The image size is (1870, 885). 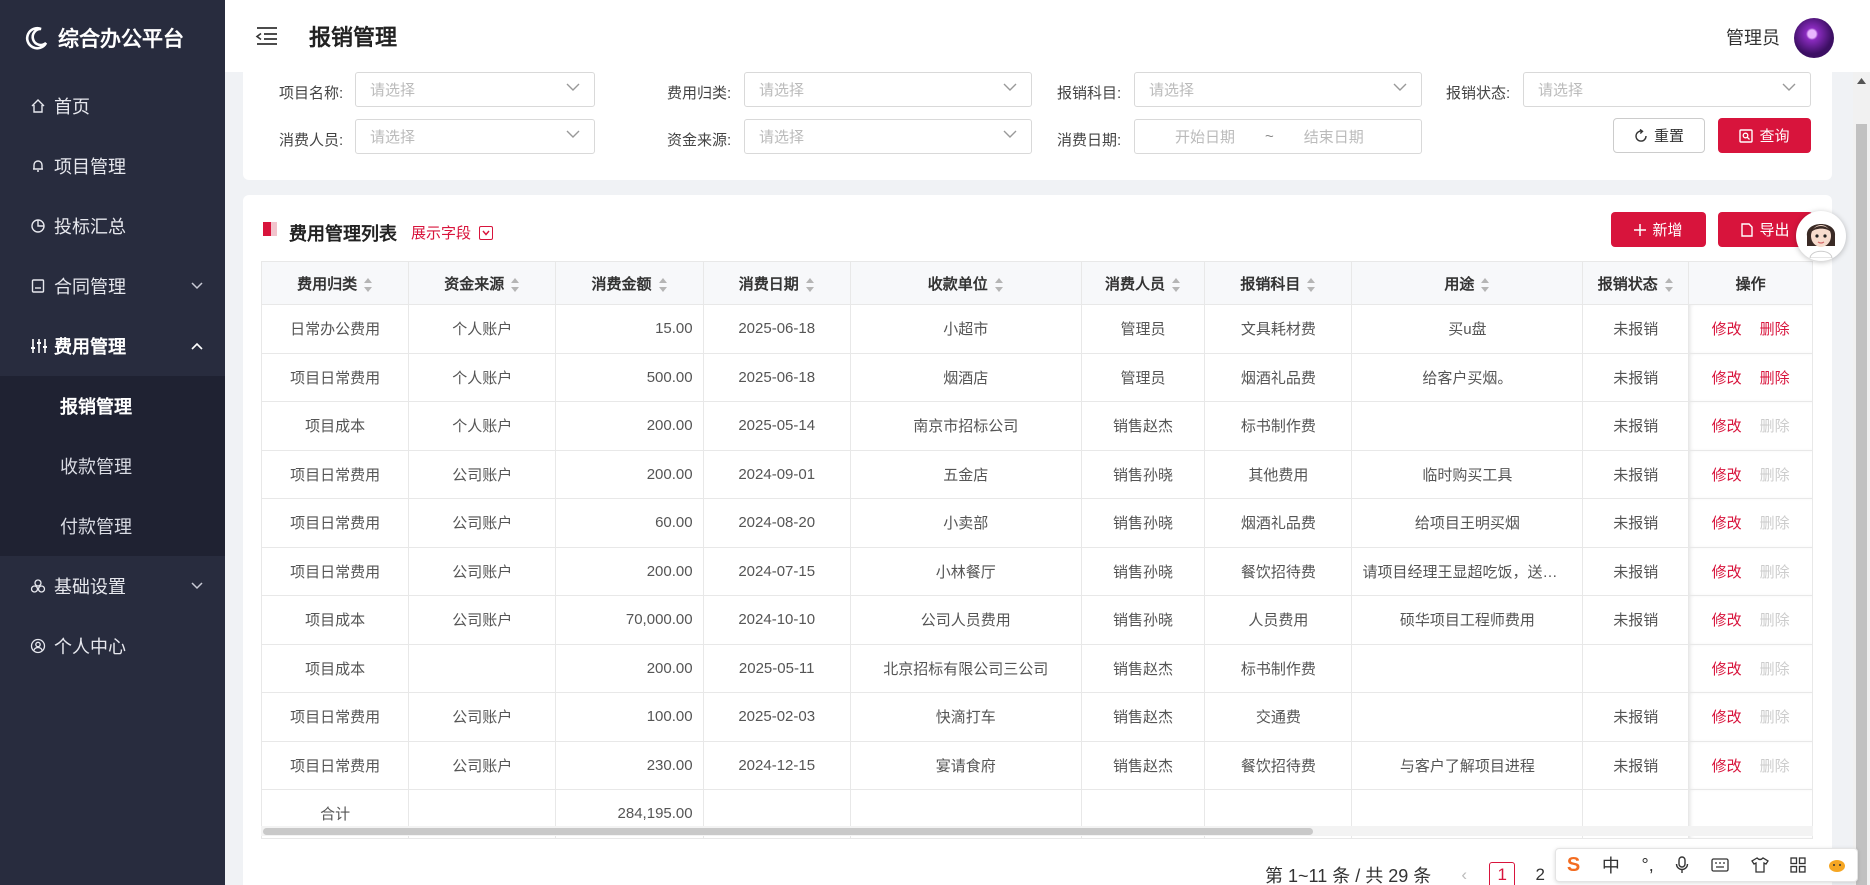 What do you see at coordinates (482, 571) in the screenshot?
I see `table-cell: 公司账户` at bounding box center [482, 571].